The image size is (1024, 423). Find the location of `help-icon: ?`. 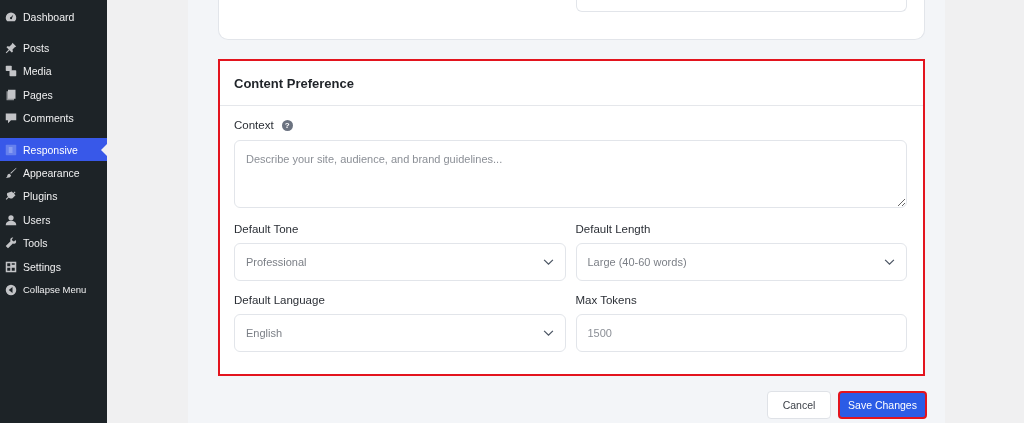

help-icon: ? is located at coordinates (287, 125).